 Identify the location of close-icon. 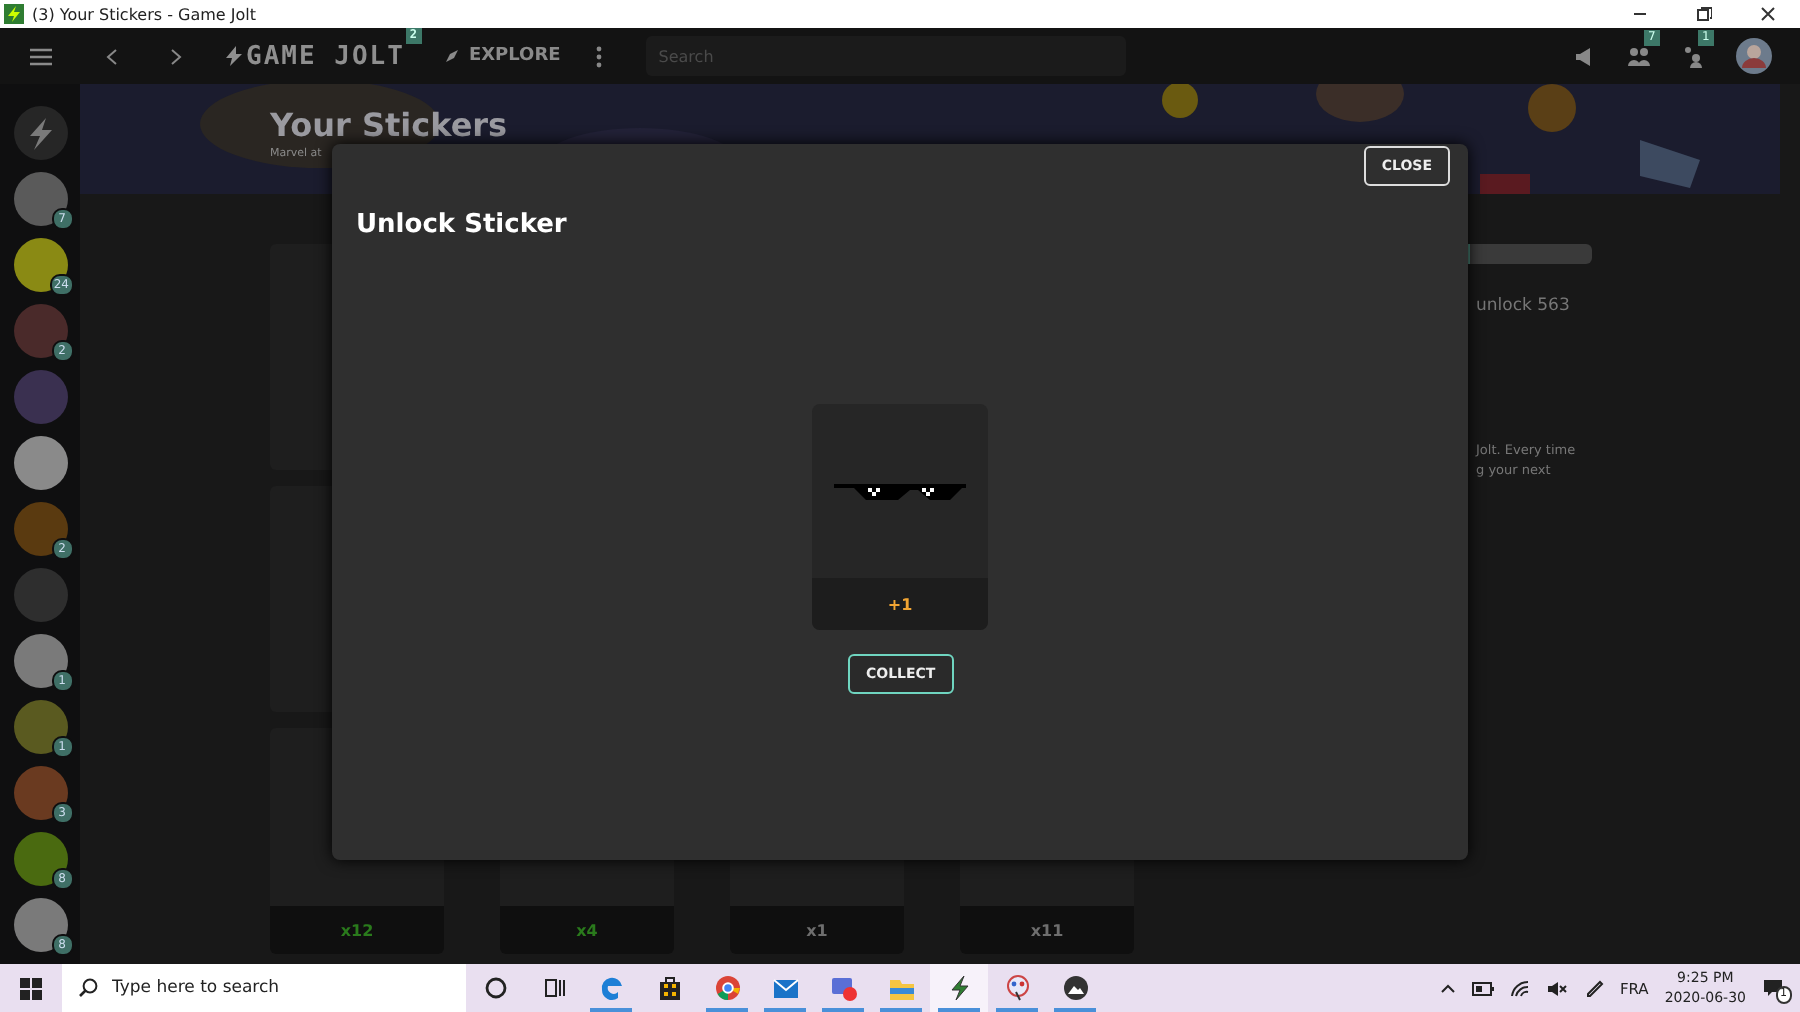
(1768, 14).